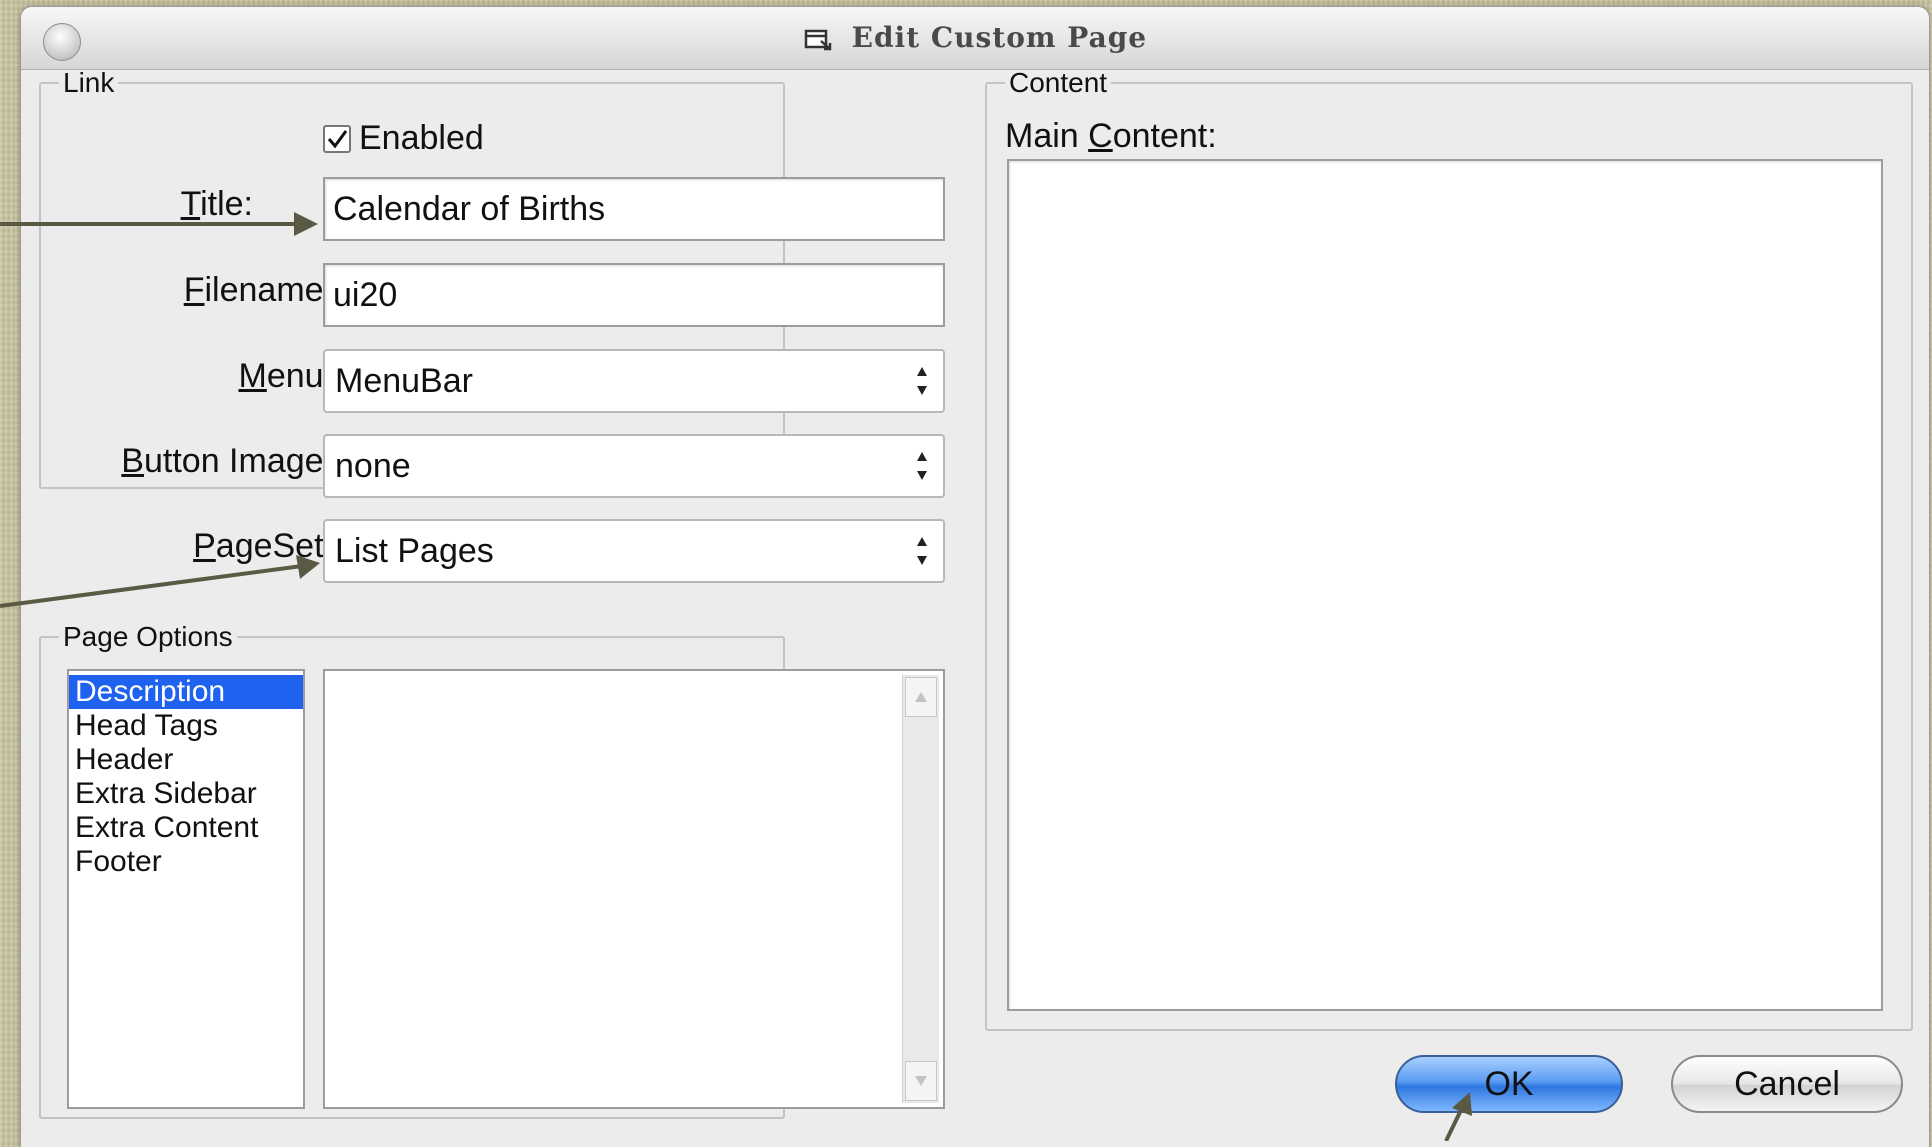 The image size is (1932, 1147). I want to click on scroll-down-icon, so click(921, 1081).